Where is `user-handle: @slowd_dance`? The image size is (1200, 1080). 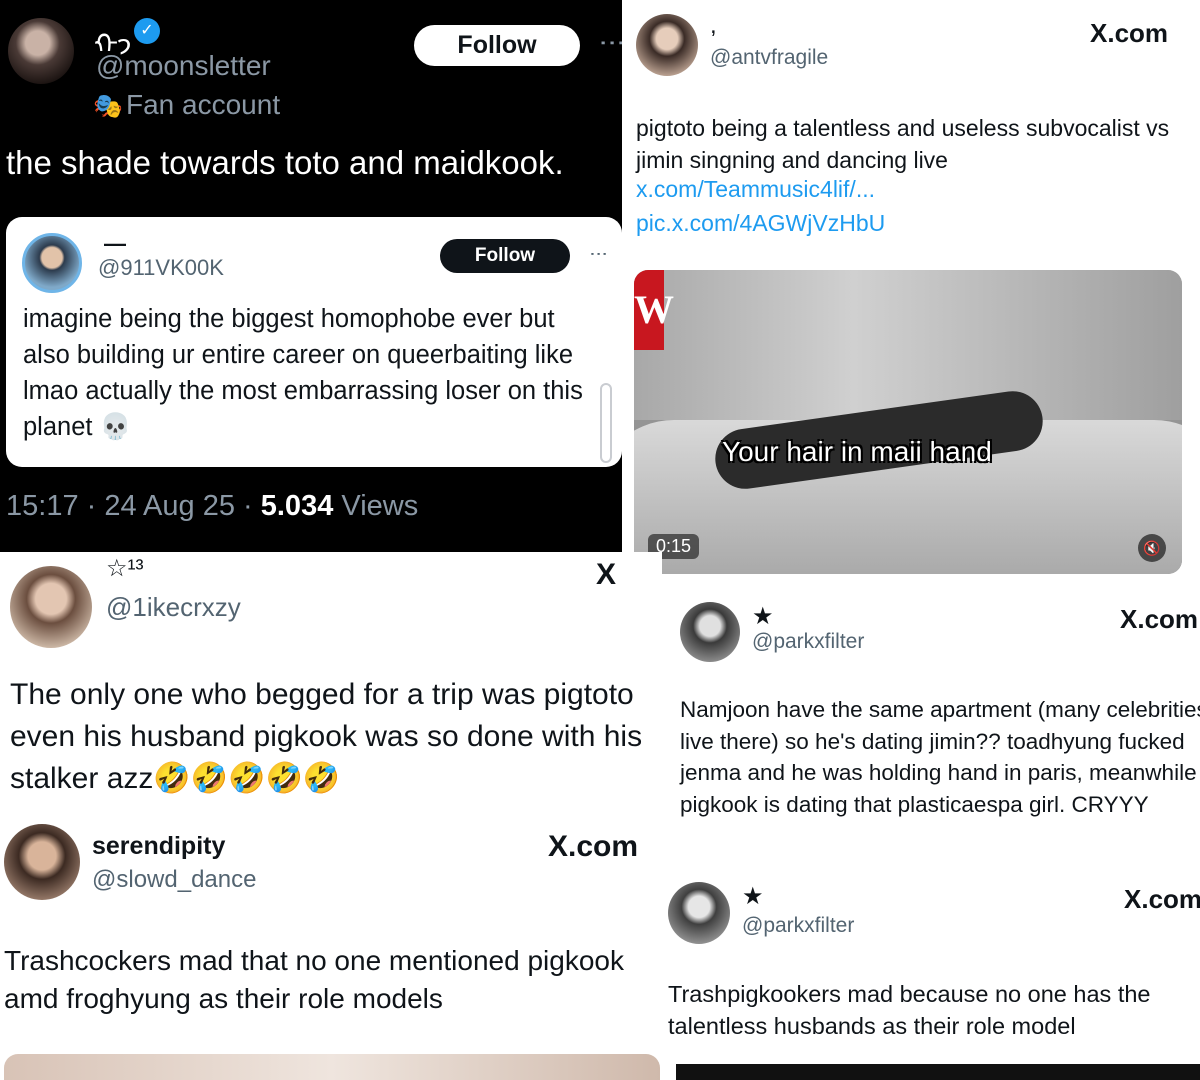
user-handle: @slowd_dance is located at coordinates (174, 880).